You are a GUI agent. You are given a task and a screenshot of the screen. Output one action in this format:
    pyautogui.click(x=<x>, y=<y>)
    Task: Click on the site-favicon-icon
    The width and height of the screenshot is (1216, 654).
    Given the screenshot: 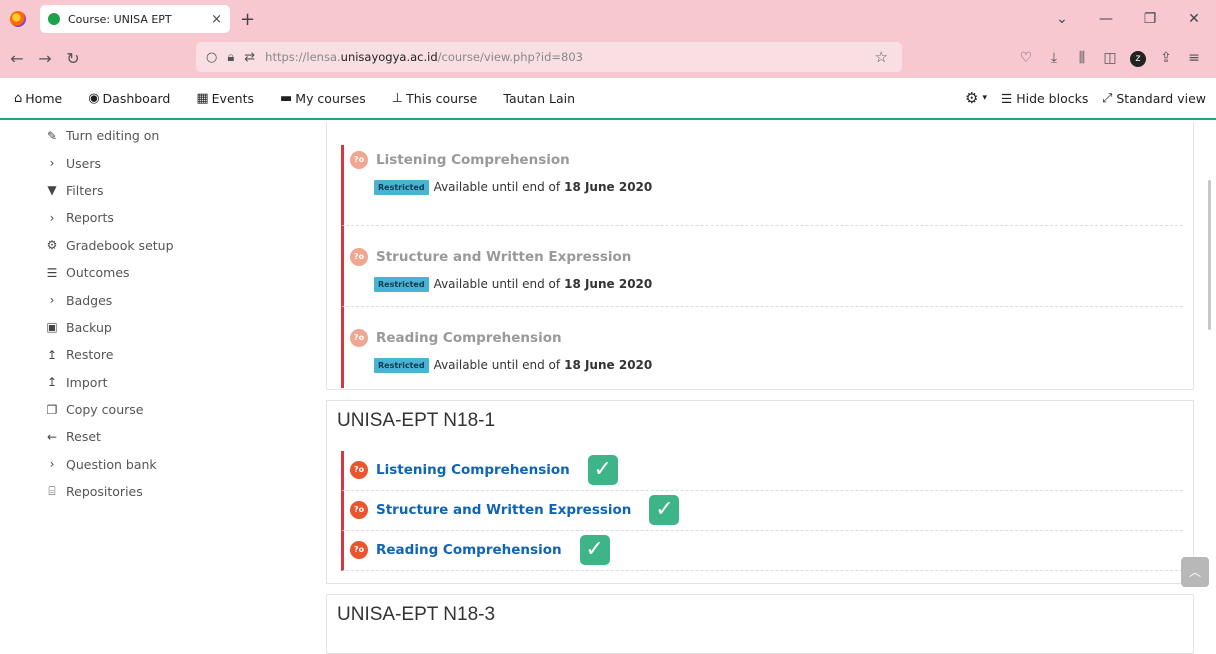 What is the action you would take?
    pyautogui.click(x=54, y=19)
    